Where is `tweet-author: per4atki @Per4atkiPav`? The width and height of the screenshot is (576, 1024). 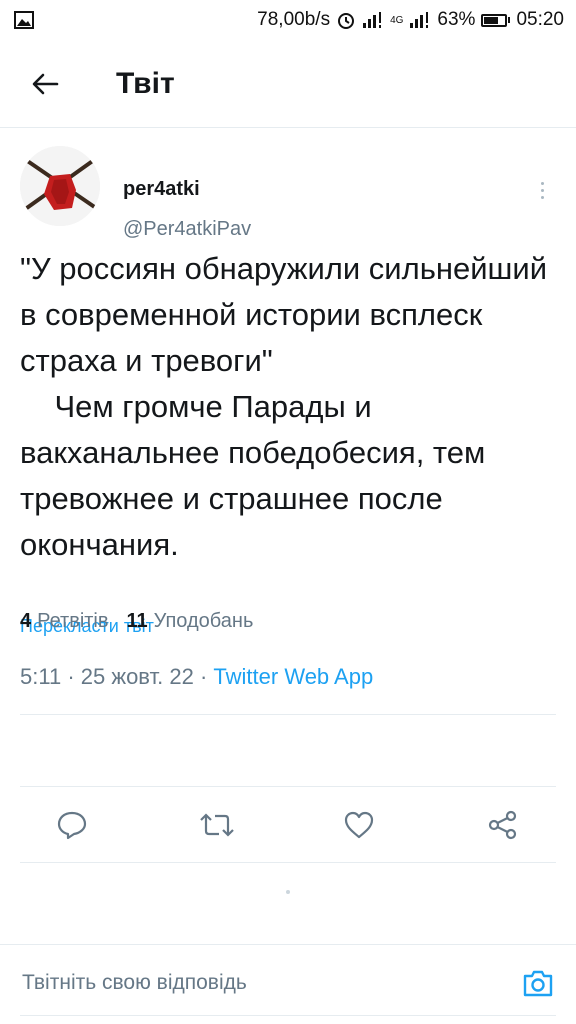 tweet-author: per4atki @Per4atkiPav is located at coordinates (290, 193).